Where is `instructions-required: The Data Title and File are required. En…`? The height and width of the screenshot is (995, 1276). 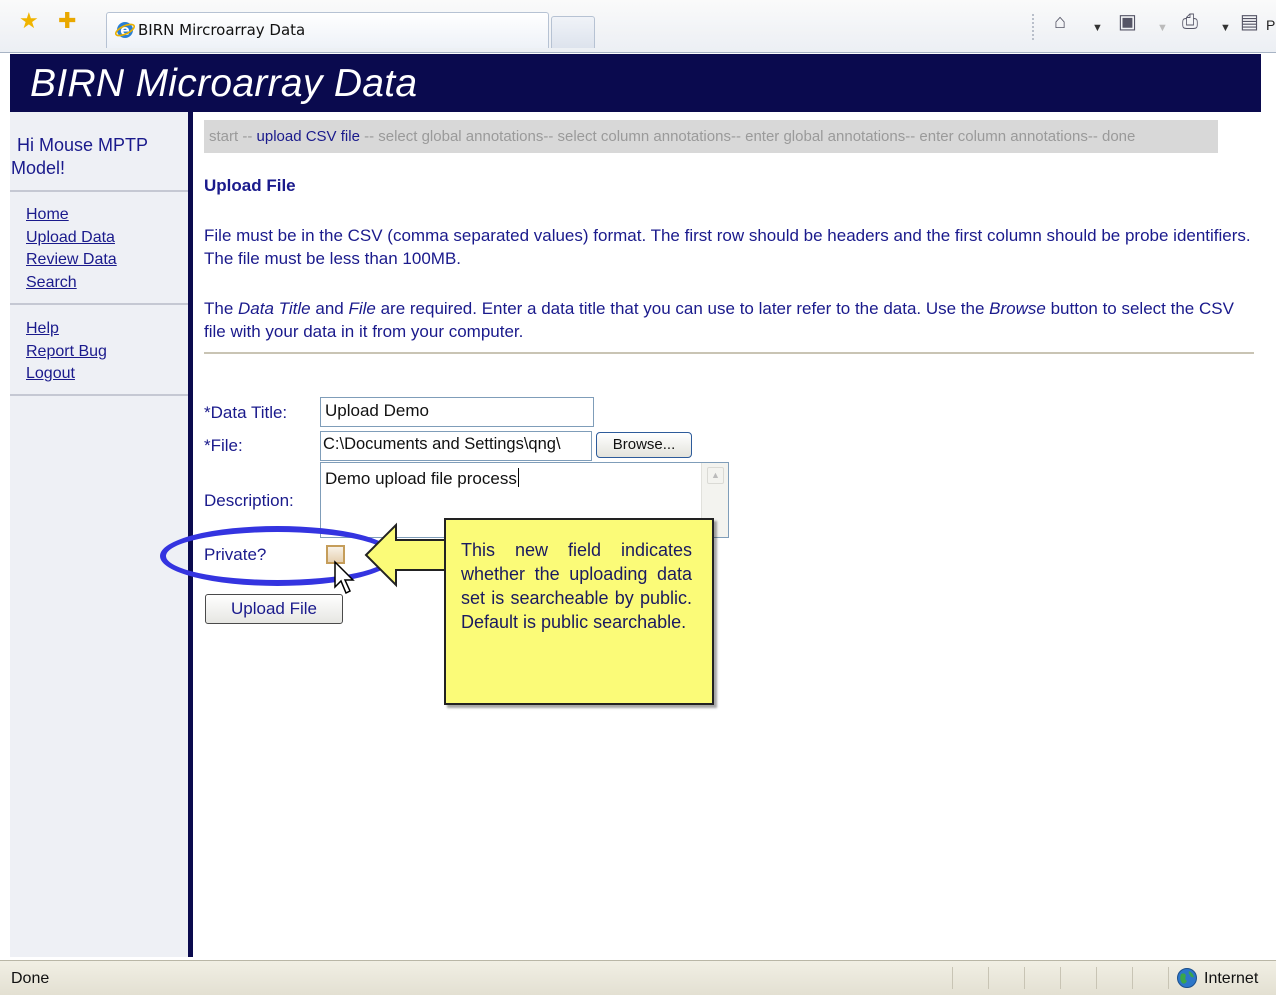
instructions-required: The Data Title and File are required. En… is located at coordinates (719, 320).